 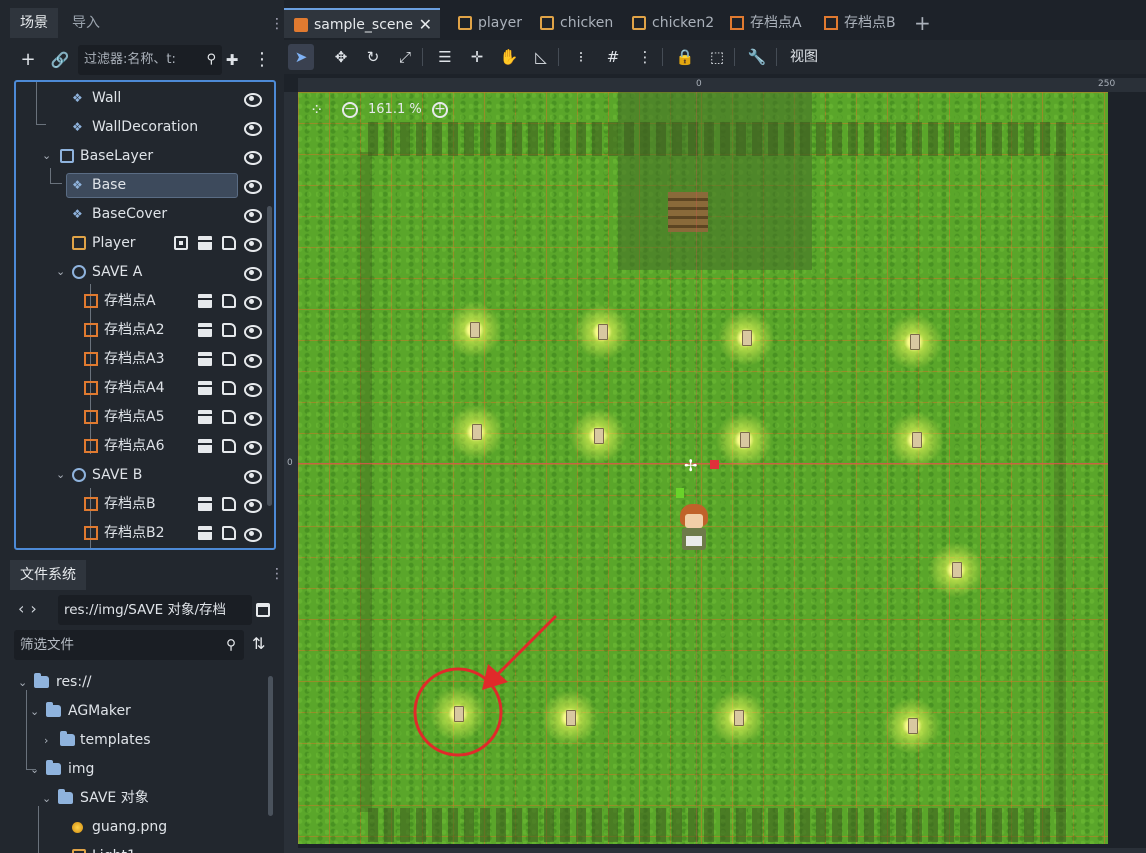 I want to click on tree-row-save-b: ⌄ SAVE B, so click(x=145, y=475).